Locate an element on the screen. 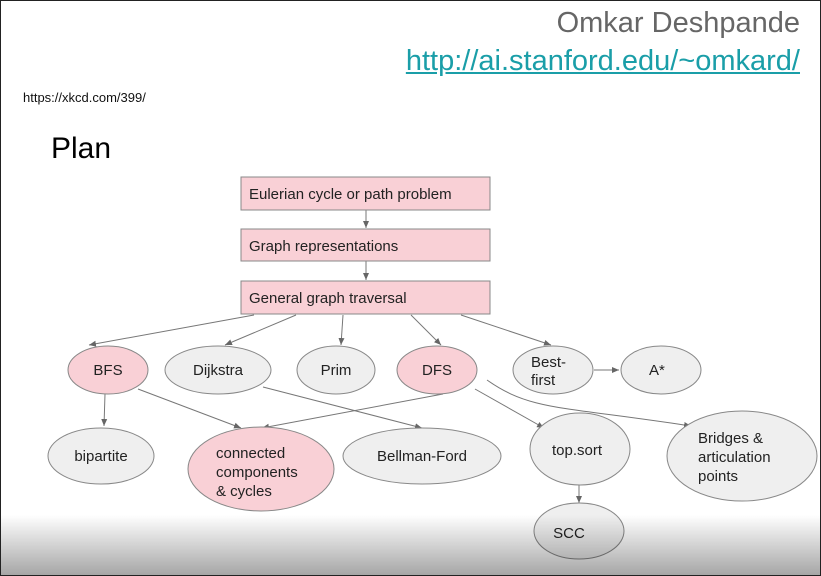 The height and width of the screenshot is (576, 821). label-eulerian: Eulerian cycle or path problem is located at coordinates (350, 194).